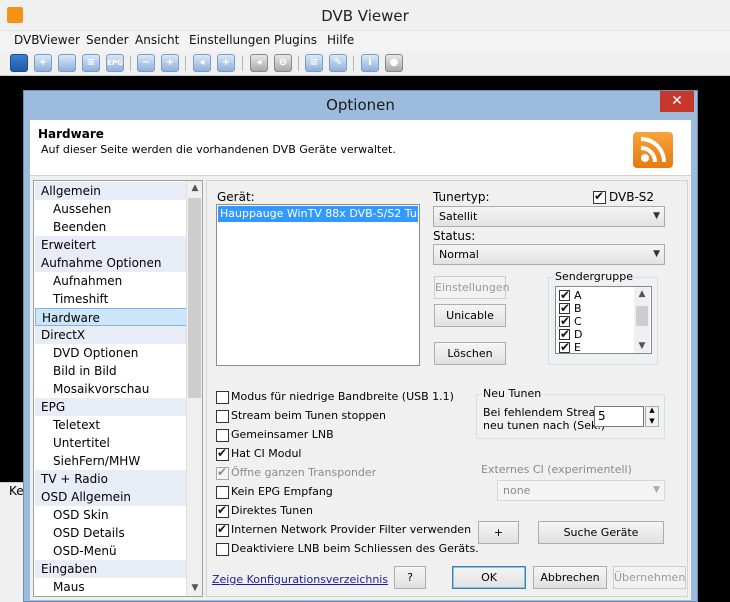 Image resolution: width=730 pixels, height=602 pixels. I want to click on channel-plus-icon: +, so click(170, 63).